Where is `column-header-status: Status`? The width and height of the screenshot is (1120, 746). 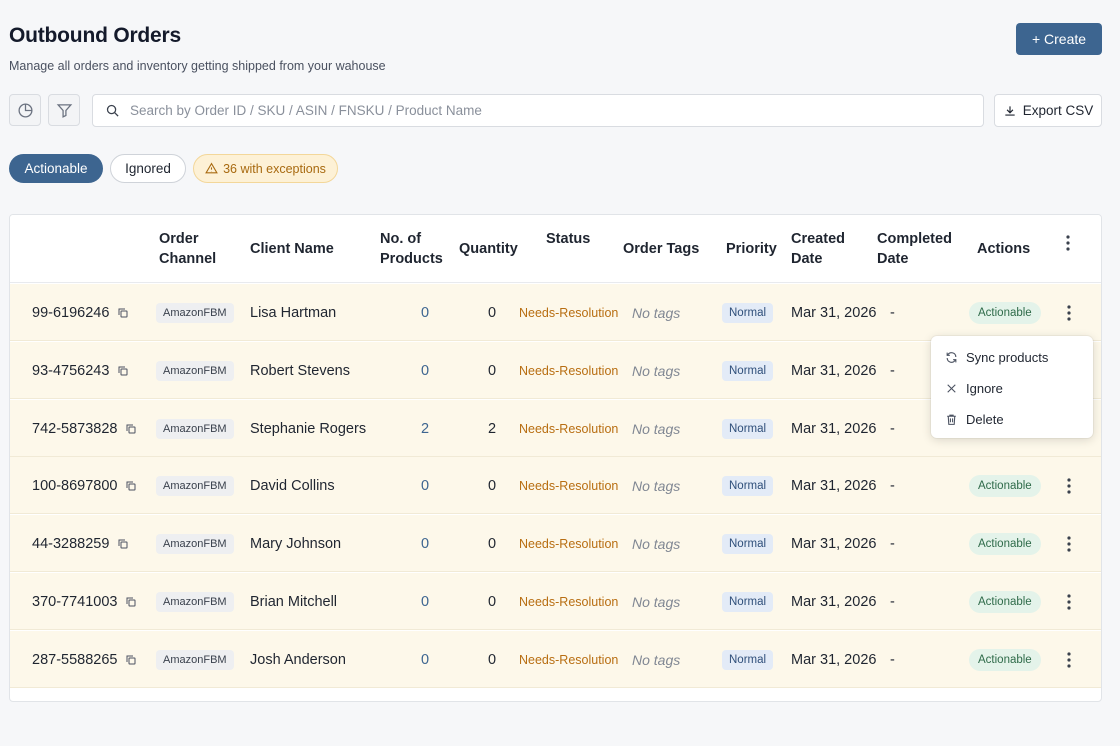
column-header-status: Status is located at coordinates (568, 239).